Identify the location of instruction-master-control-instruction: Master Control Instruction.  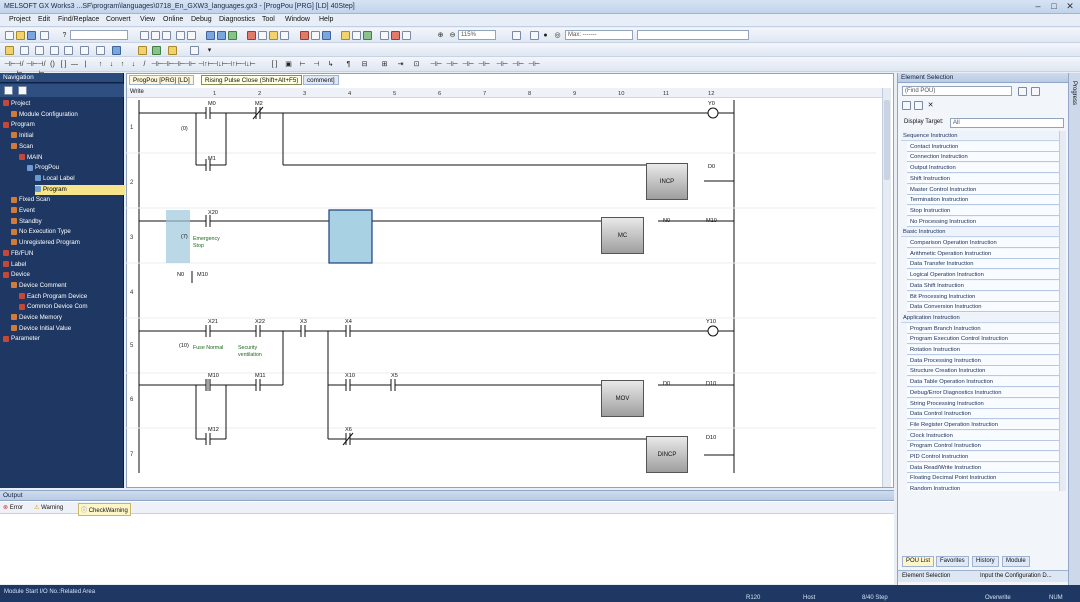
(984, 189).